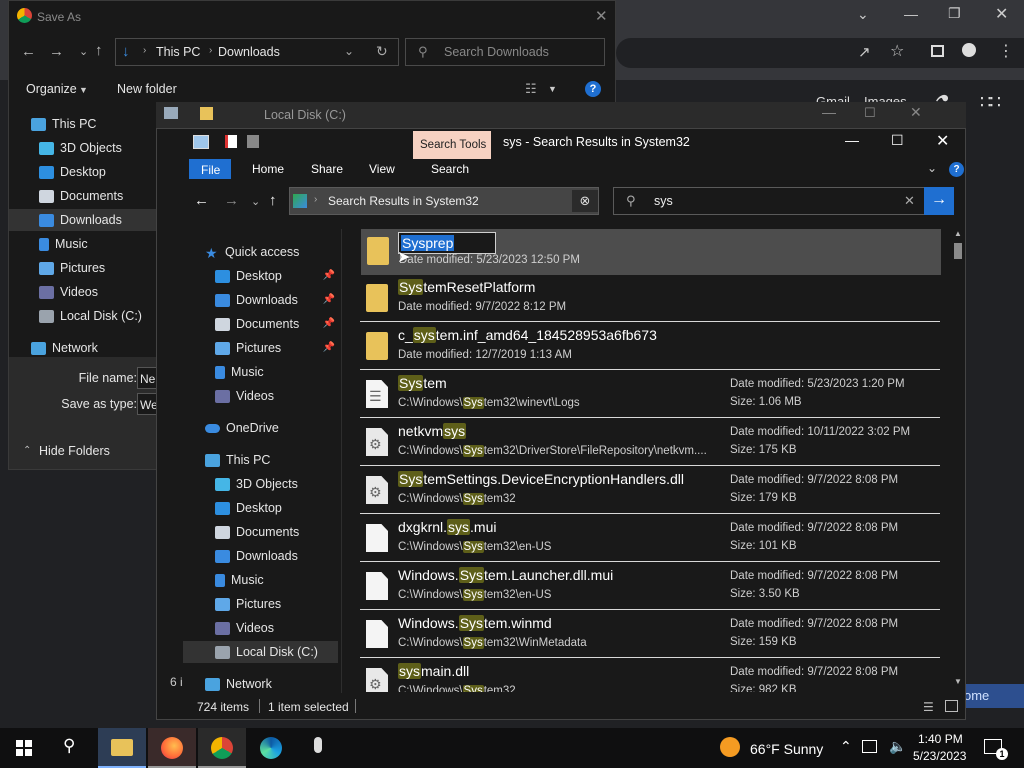  Describe the element at coordinates (59, 17) in the screenshot. I see `save-as-title: Save As` at that location.